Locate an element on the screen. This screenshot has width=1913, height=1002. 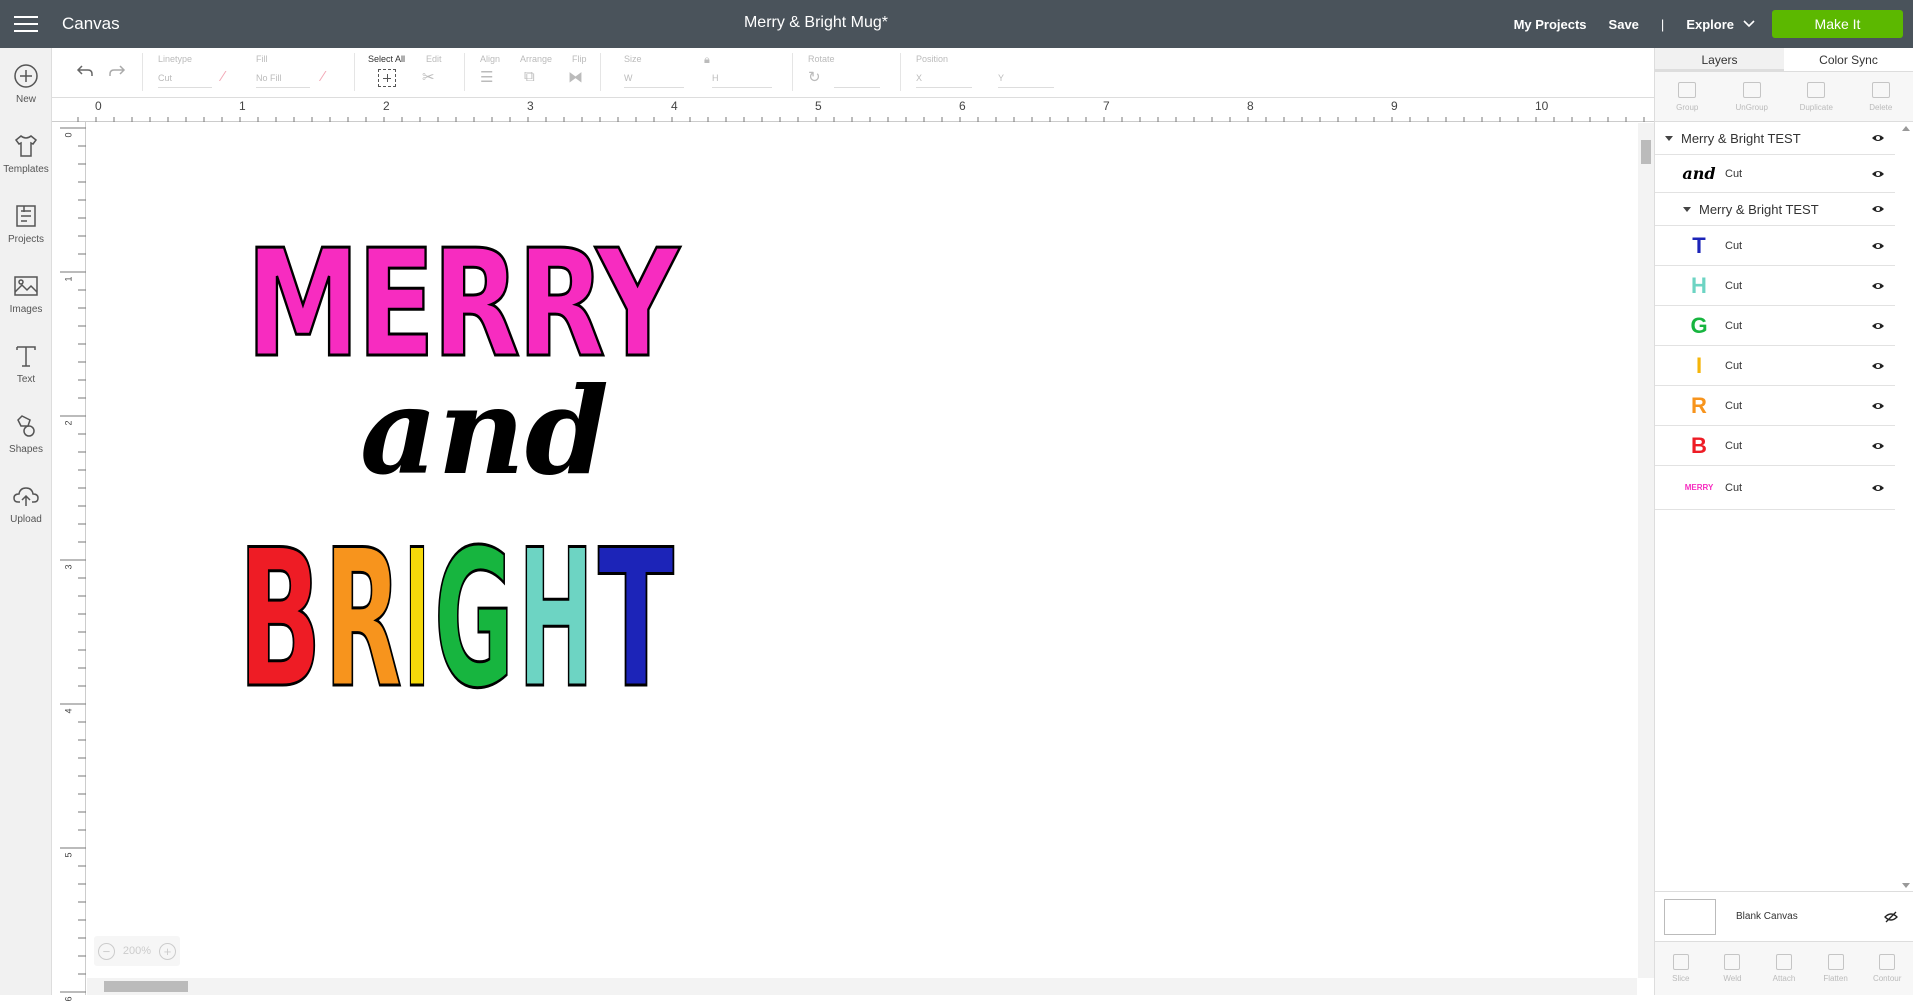
upload-button: Upload is located at coordinates (26, 503).